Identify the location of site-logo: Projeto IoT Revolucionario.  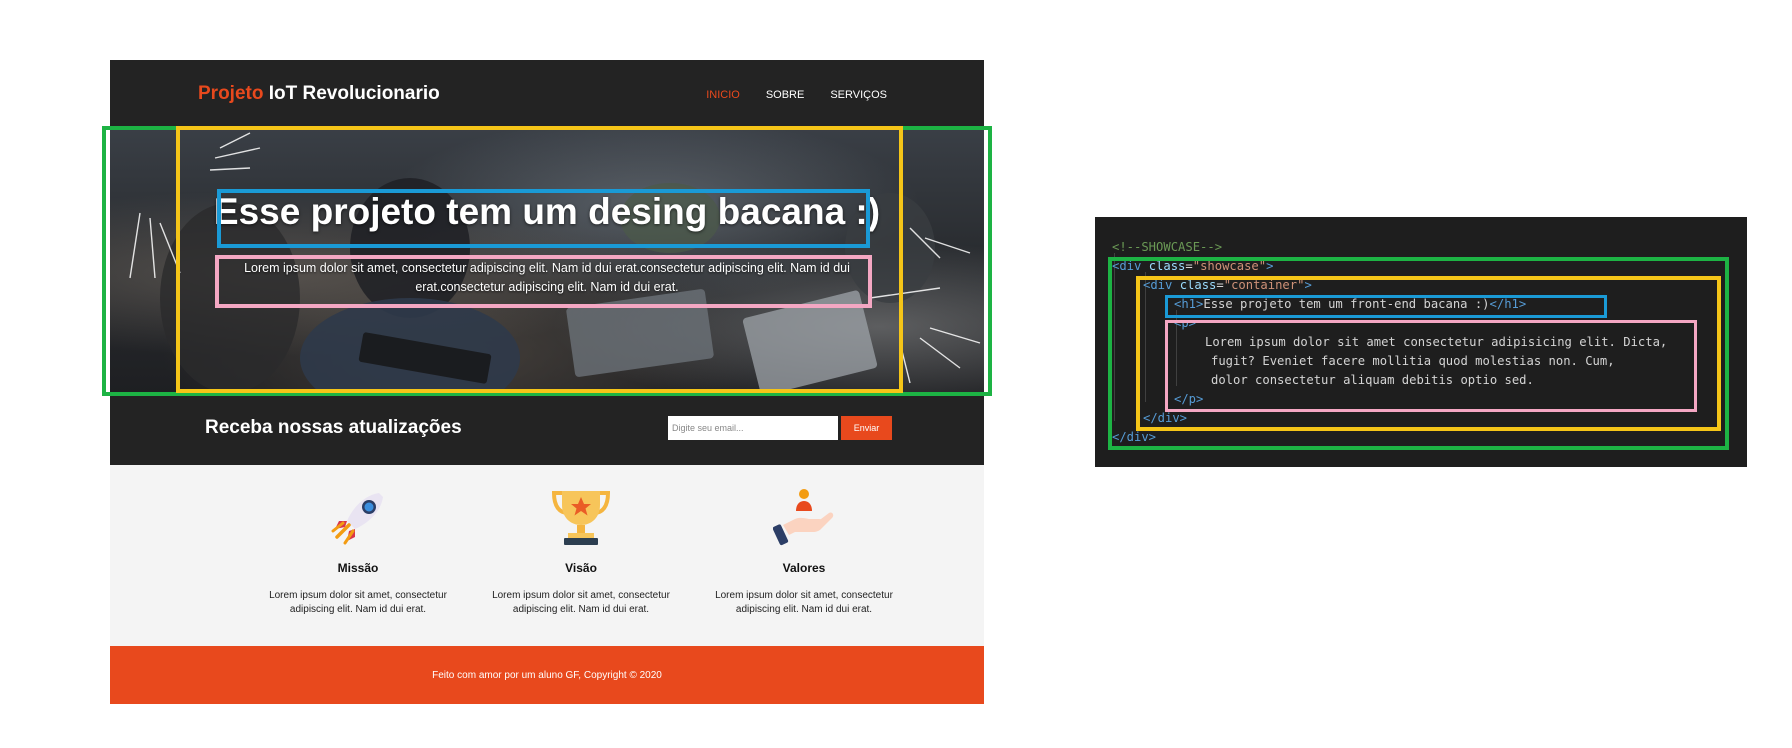
(319, 94).